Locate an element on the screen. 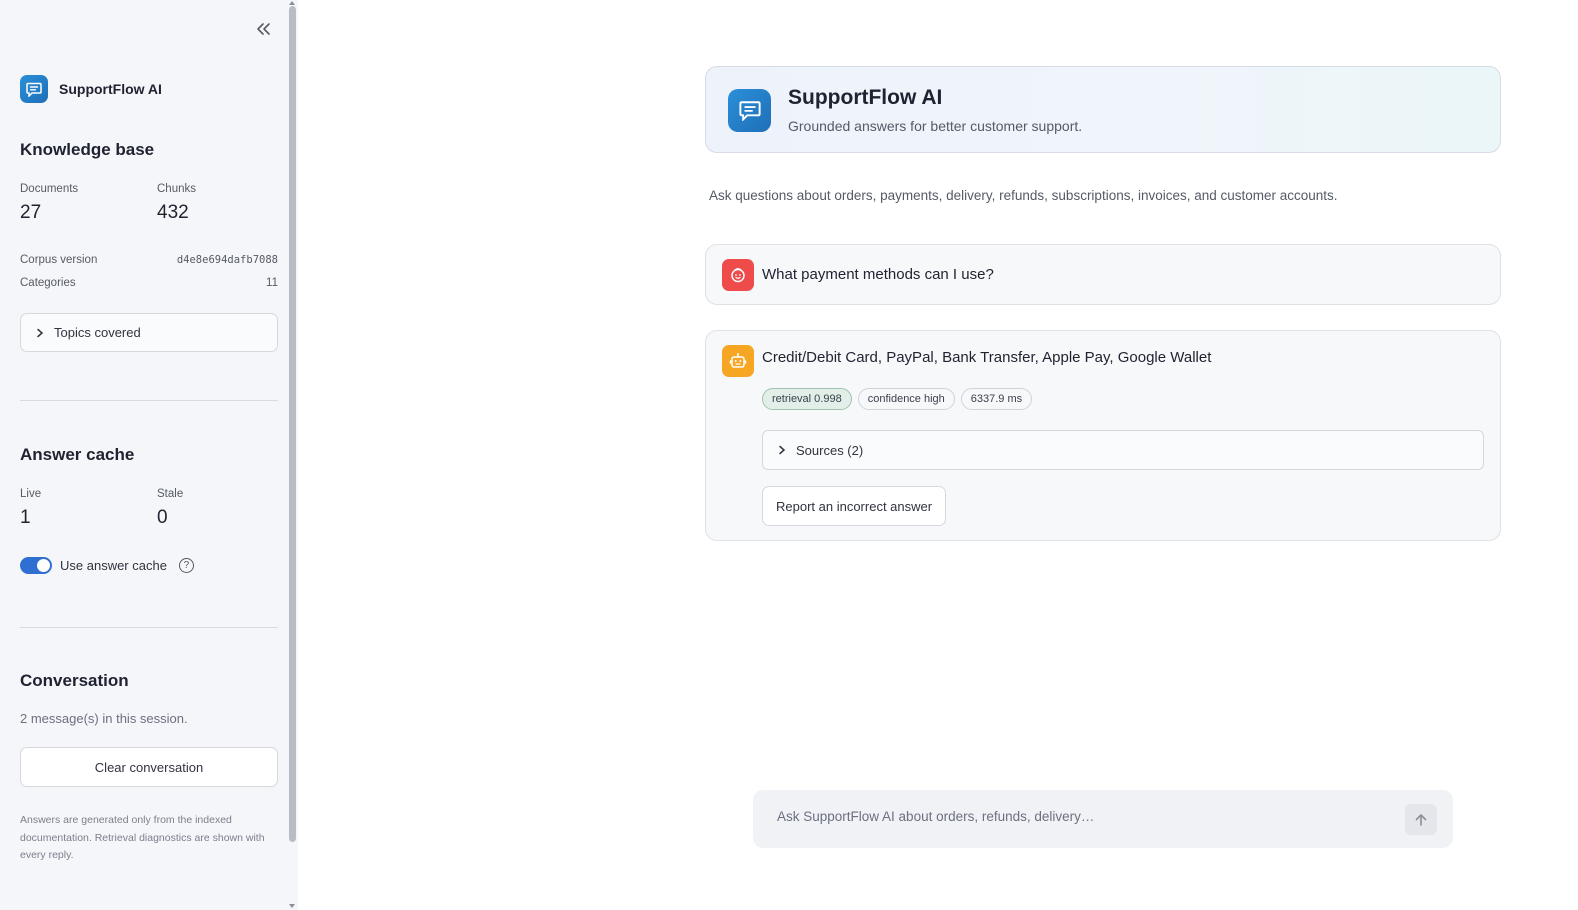  stale-value: 0 is located at coordinates (162, 517).